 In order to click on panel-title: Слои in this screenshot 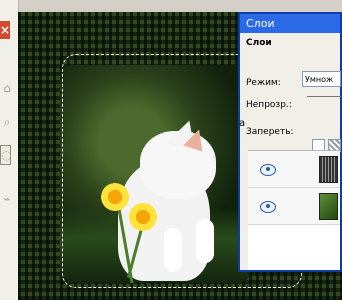, I will do `click(290, 23)`.